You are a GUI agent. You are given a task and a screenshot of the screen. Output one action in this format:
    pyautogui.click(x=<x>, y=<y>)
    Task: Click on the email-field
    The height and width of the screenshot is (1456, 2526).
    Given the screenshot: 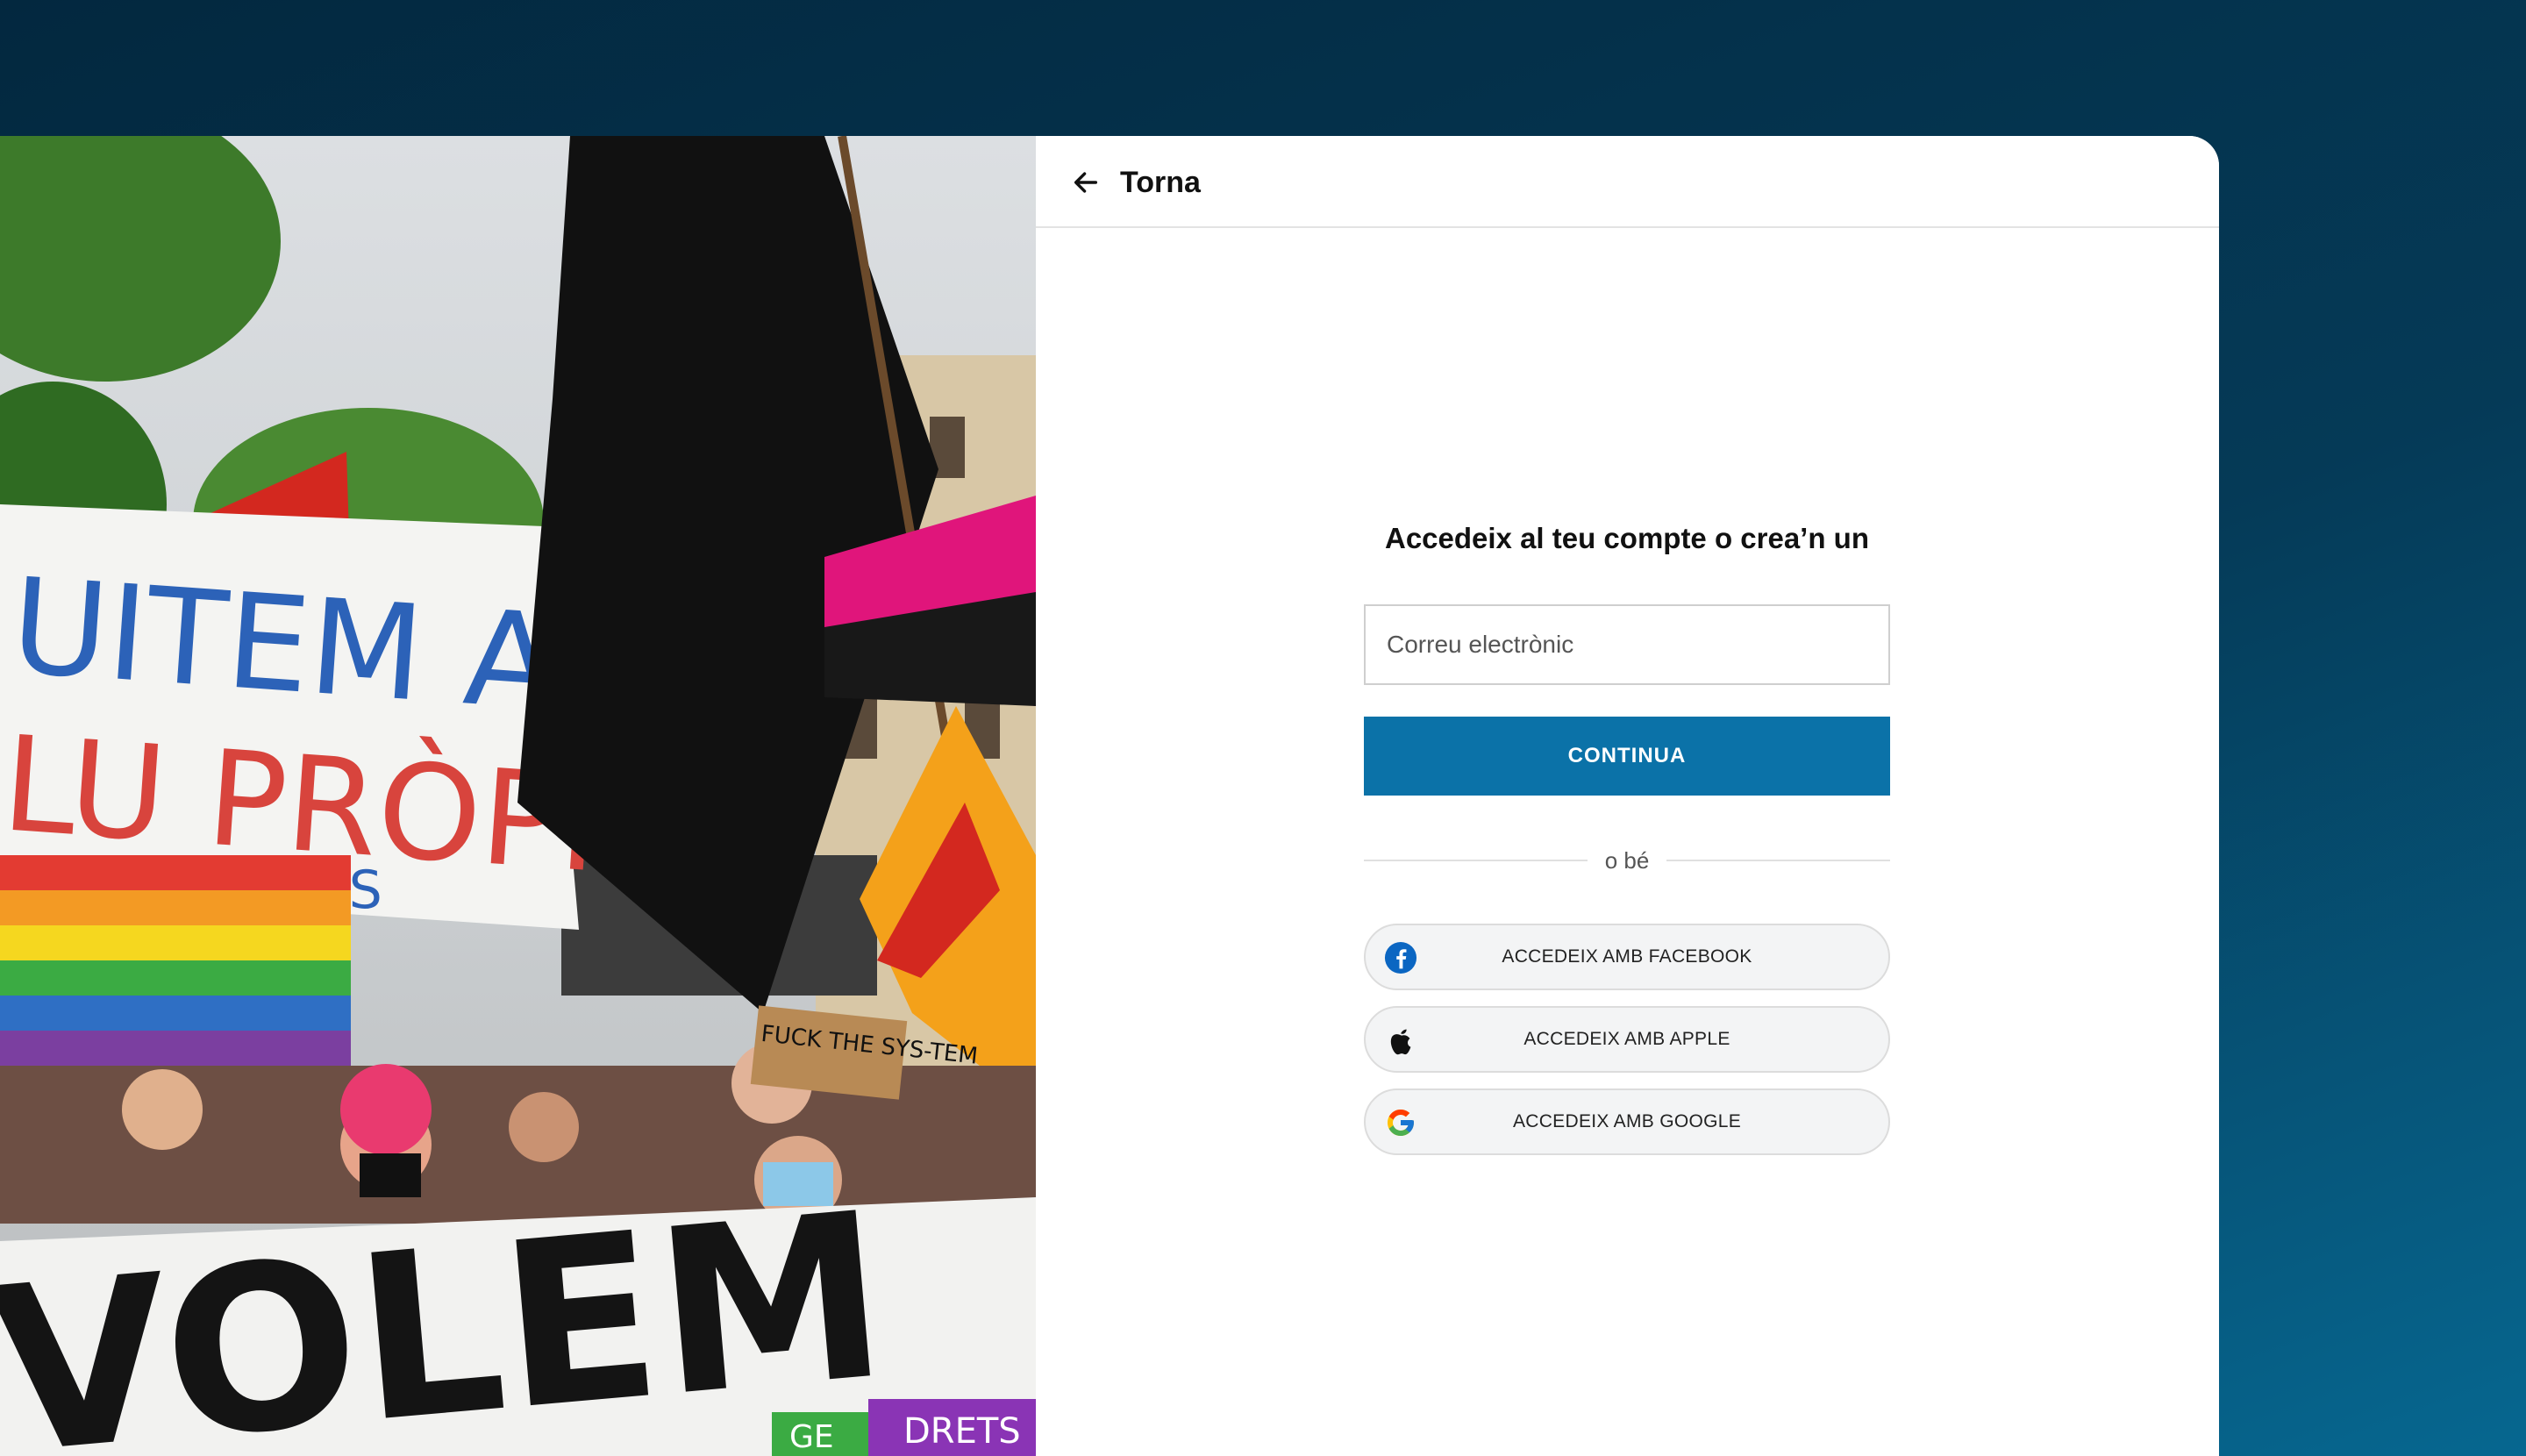 What is the action you would take?
    pyautogui.click(x=1627, y=644)
    